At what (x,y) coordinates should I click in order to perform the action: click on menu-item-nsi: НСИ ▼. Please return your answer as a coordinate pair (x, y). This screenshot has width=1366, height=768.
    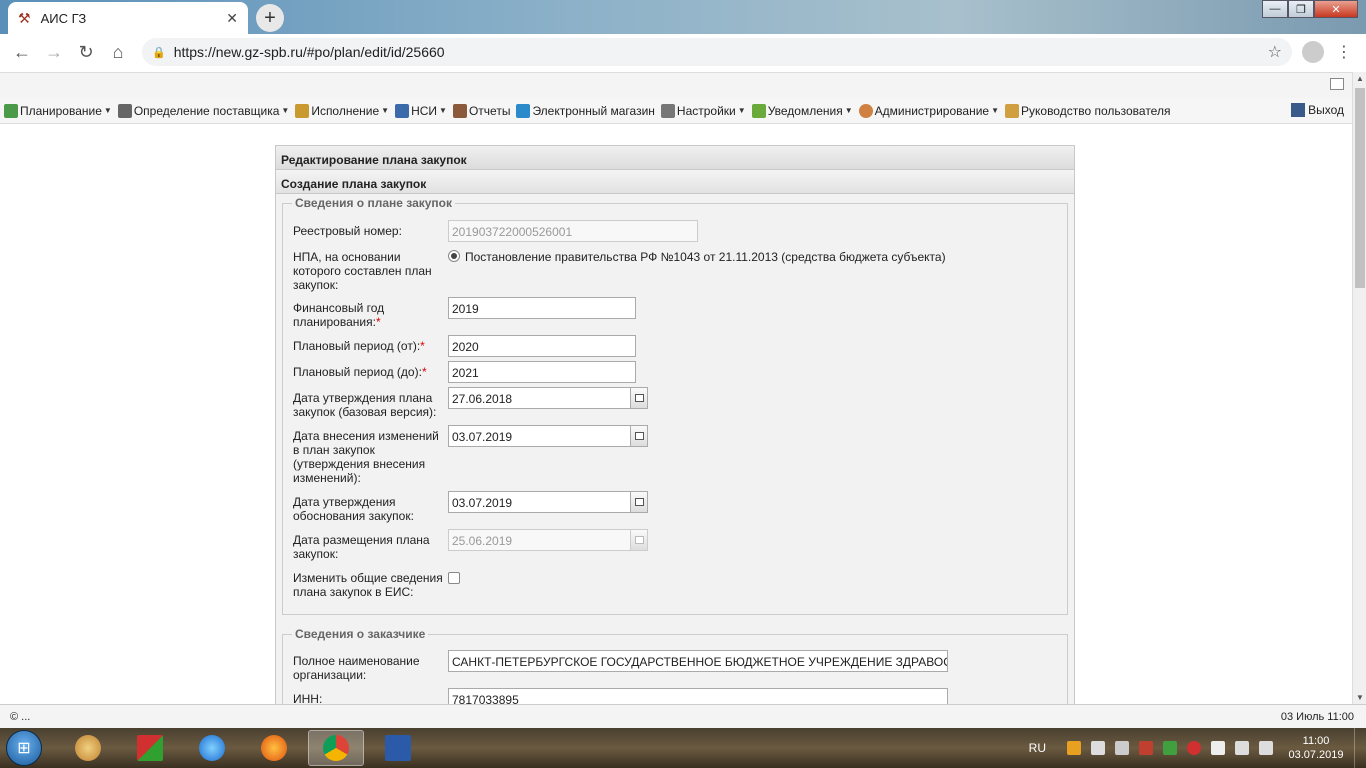
    Looking at the image, I should click on (421, 110).